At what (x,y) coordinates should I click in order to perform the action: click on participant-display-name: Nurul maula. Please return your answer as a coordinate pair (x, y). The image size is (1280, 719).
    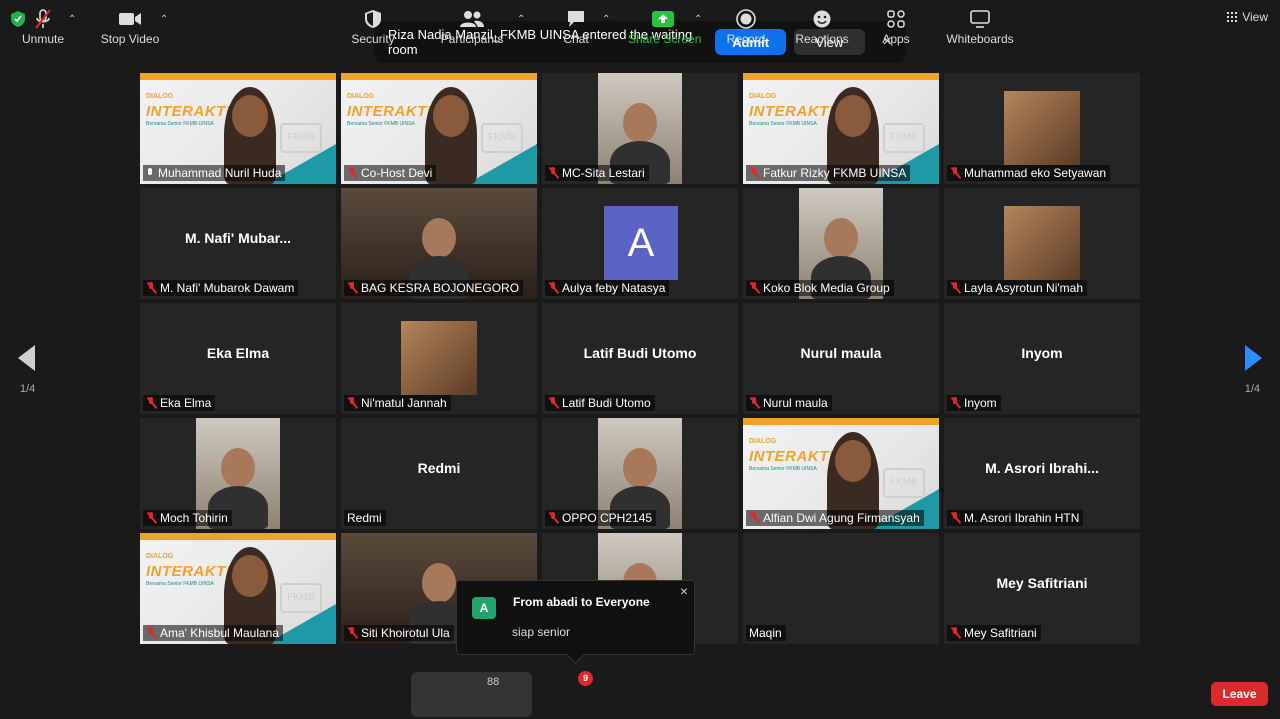
    Looking at the image, I should click on (841, 353).